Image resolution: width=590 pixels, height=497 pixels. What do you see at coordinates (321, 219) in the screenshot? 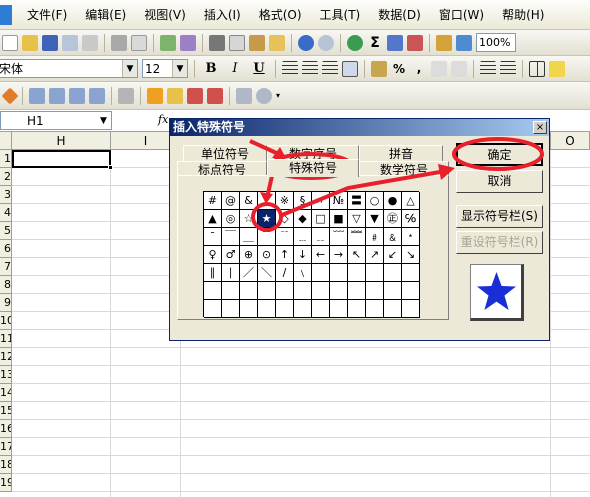
I see `symbol-cell: □` at bounding box center [321, 219].